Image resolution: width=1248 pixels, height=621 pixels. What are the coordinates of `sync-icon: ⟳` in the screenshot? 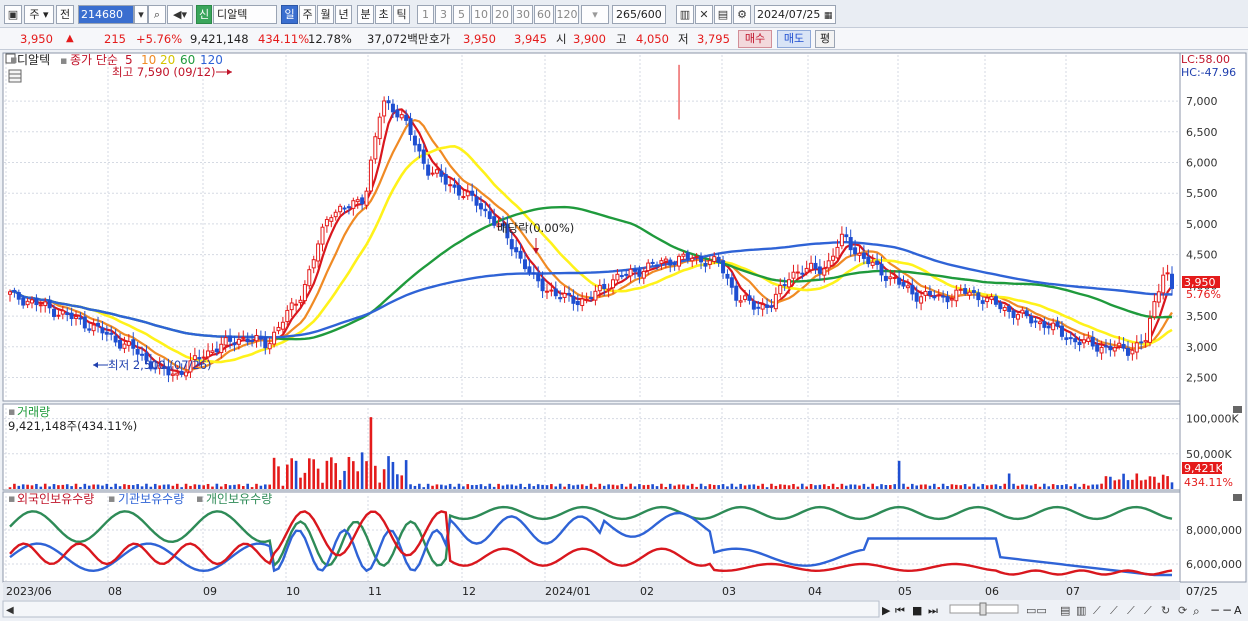 It's located at (1182, 610).